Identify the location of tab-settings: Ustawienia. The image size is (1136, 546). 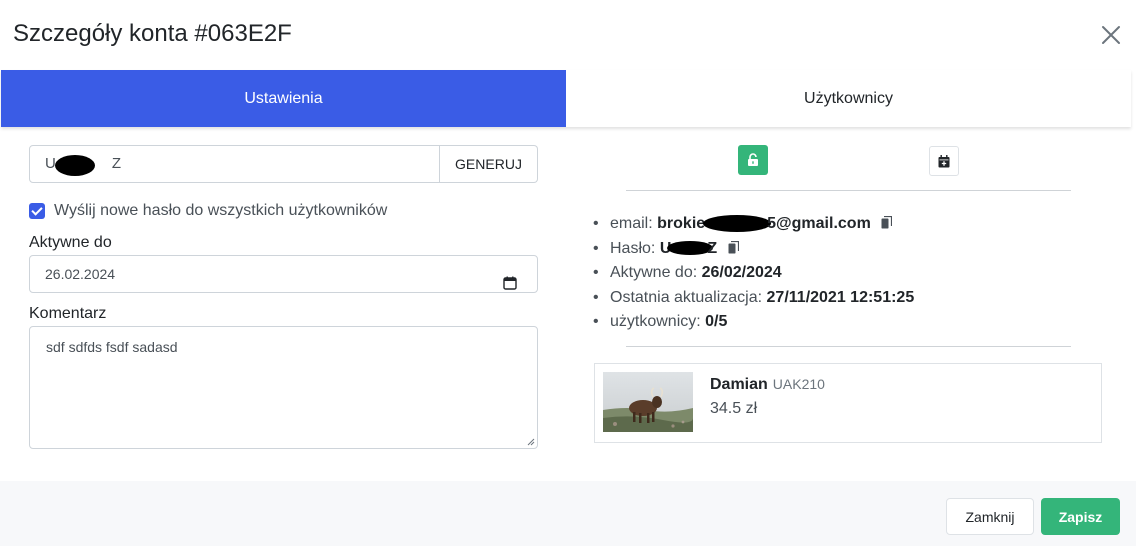
(283, 98).